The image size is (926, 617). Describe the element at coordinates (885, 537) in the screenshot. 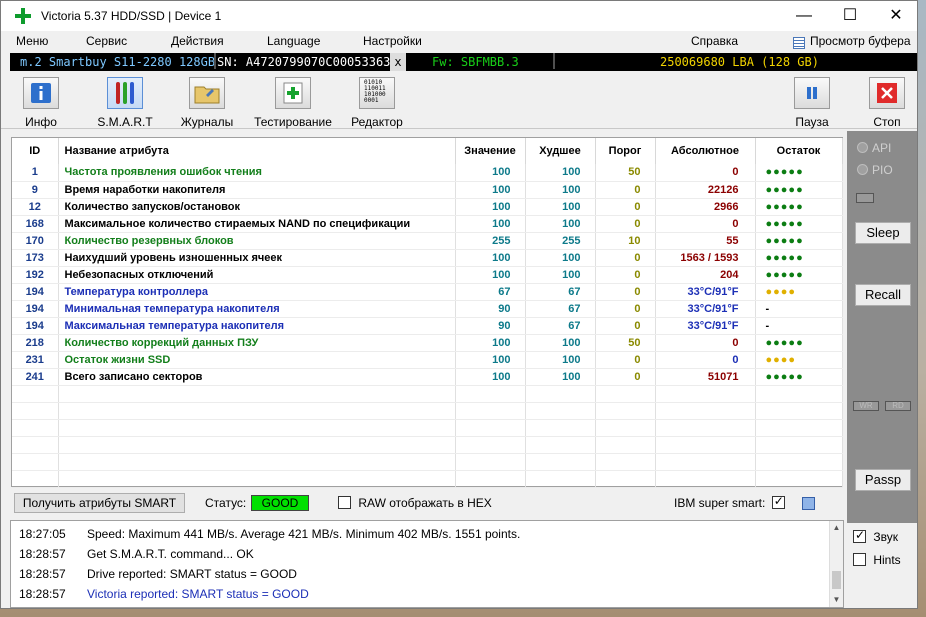

I see `sound-label: Звук` at that location.